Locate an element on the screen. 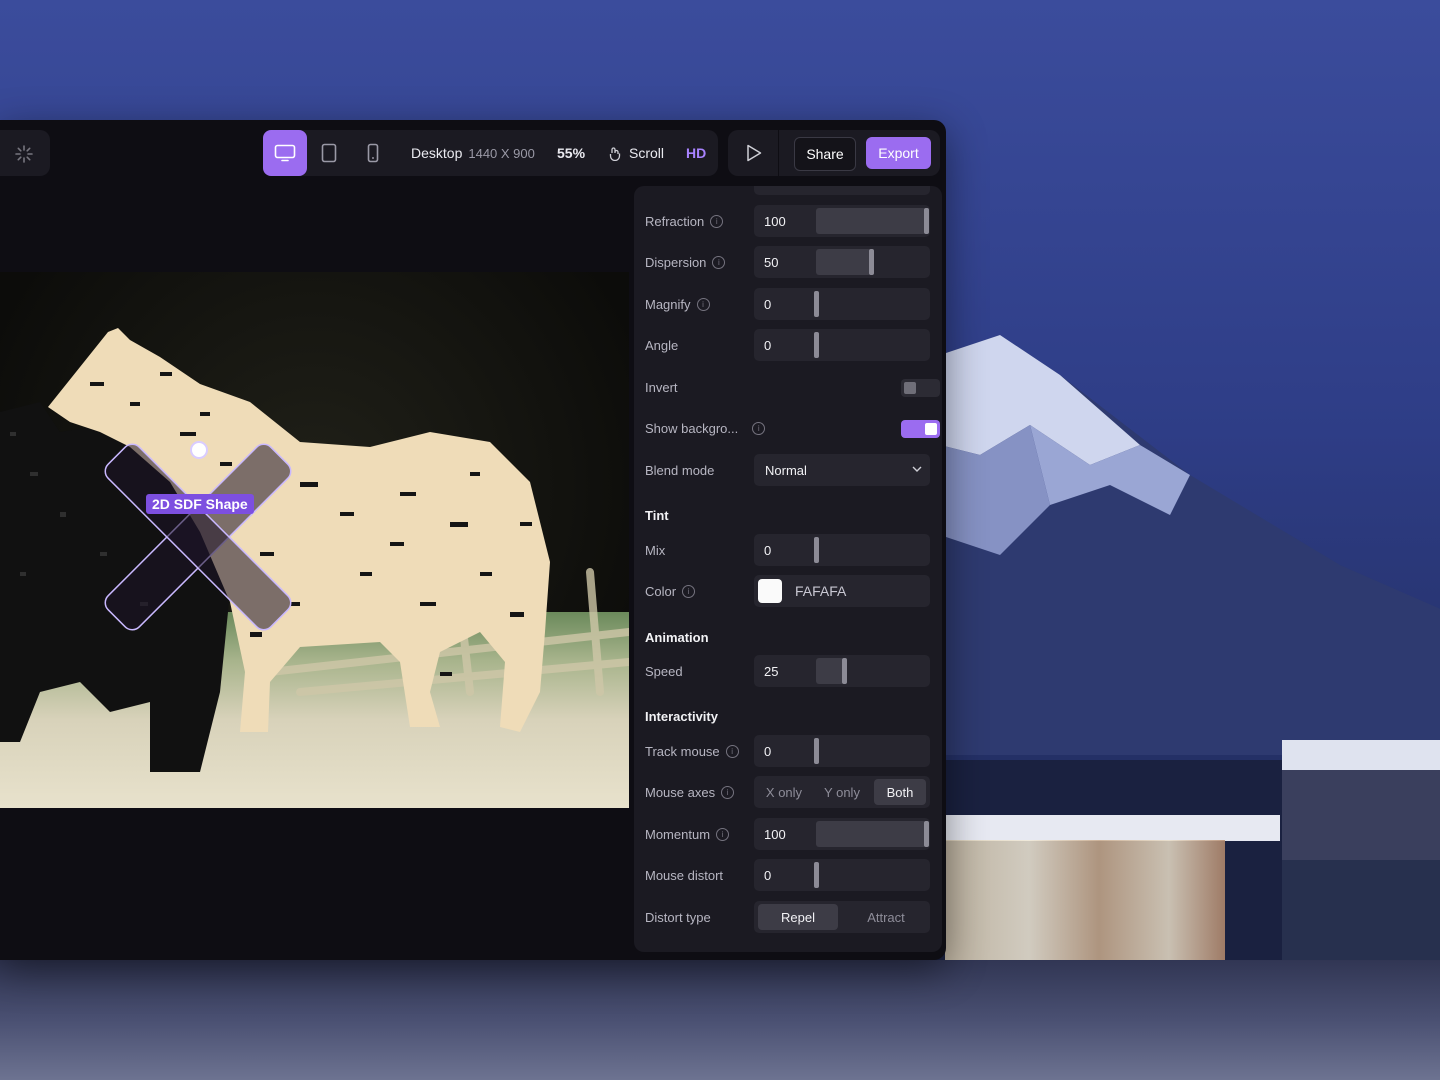 This screenshot has width=1440, height=1080. tablet-icon is located at coordinates (329, 153).